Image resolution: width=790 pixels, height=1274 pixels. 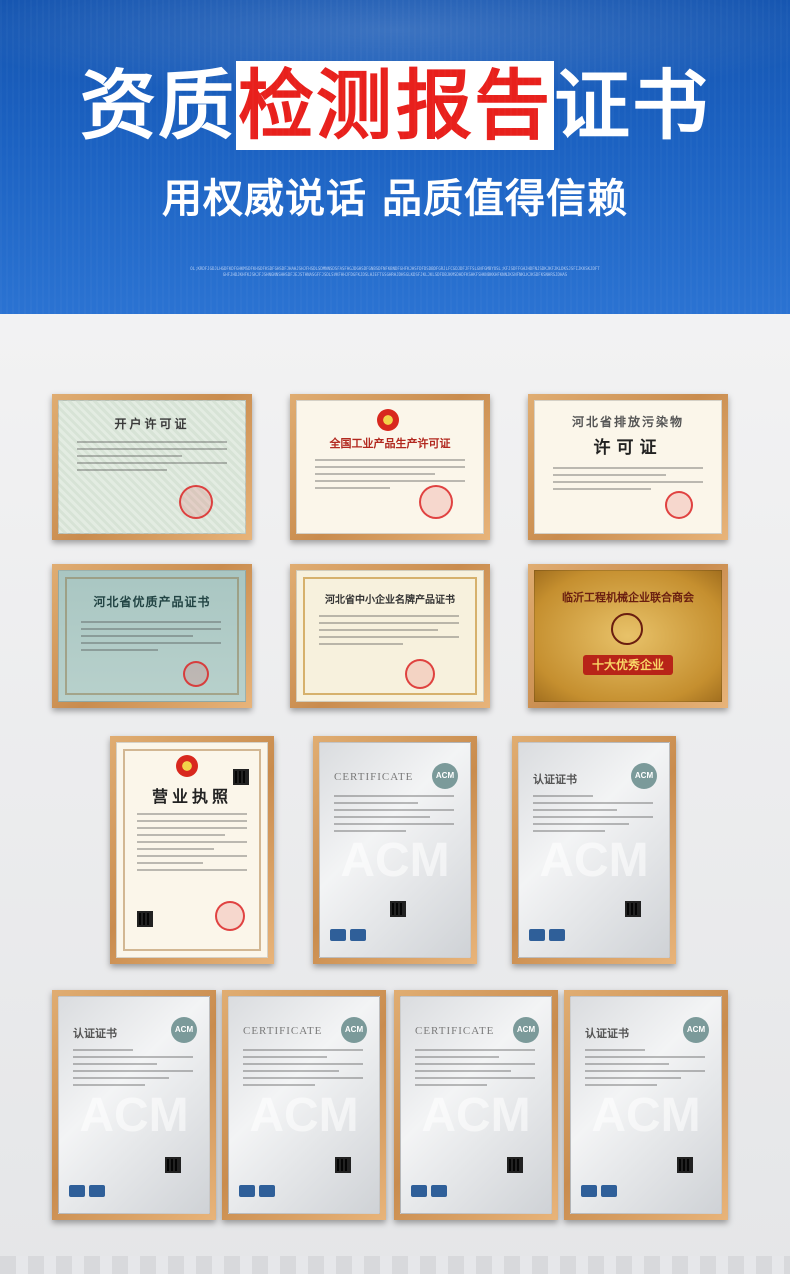 I want to click on certificate-c12: CERTIFICATE ACM ACM, so click(x=476, y=1105).